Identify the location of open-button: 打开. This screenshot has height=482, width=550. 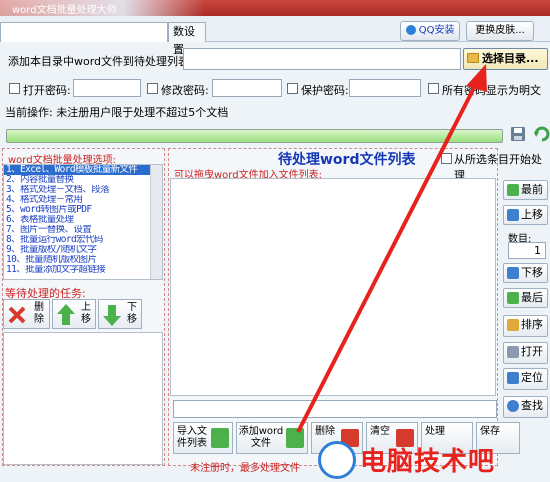
(525, 353).